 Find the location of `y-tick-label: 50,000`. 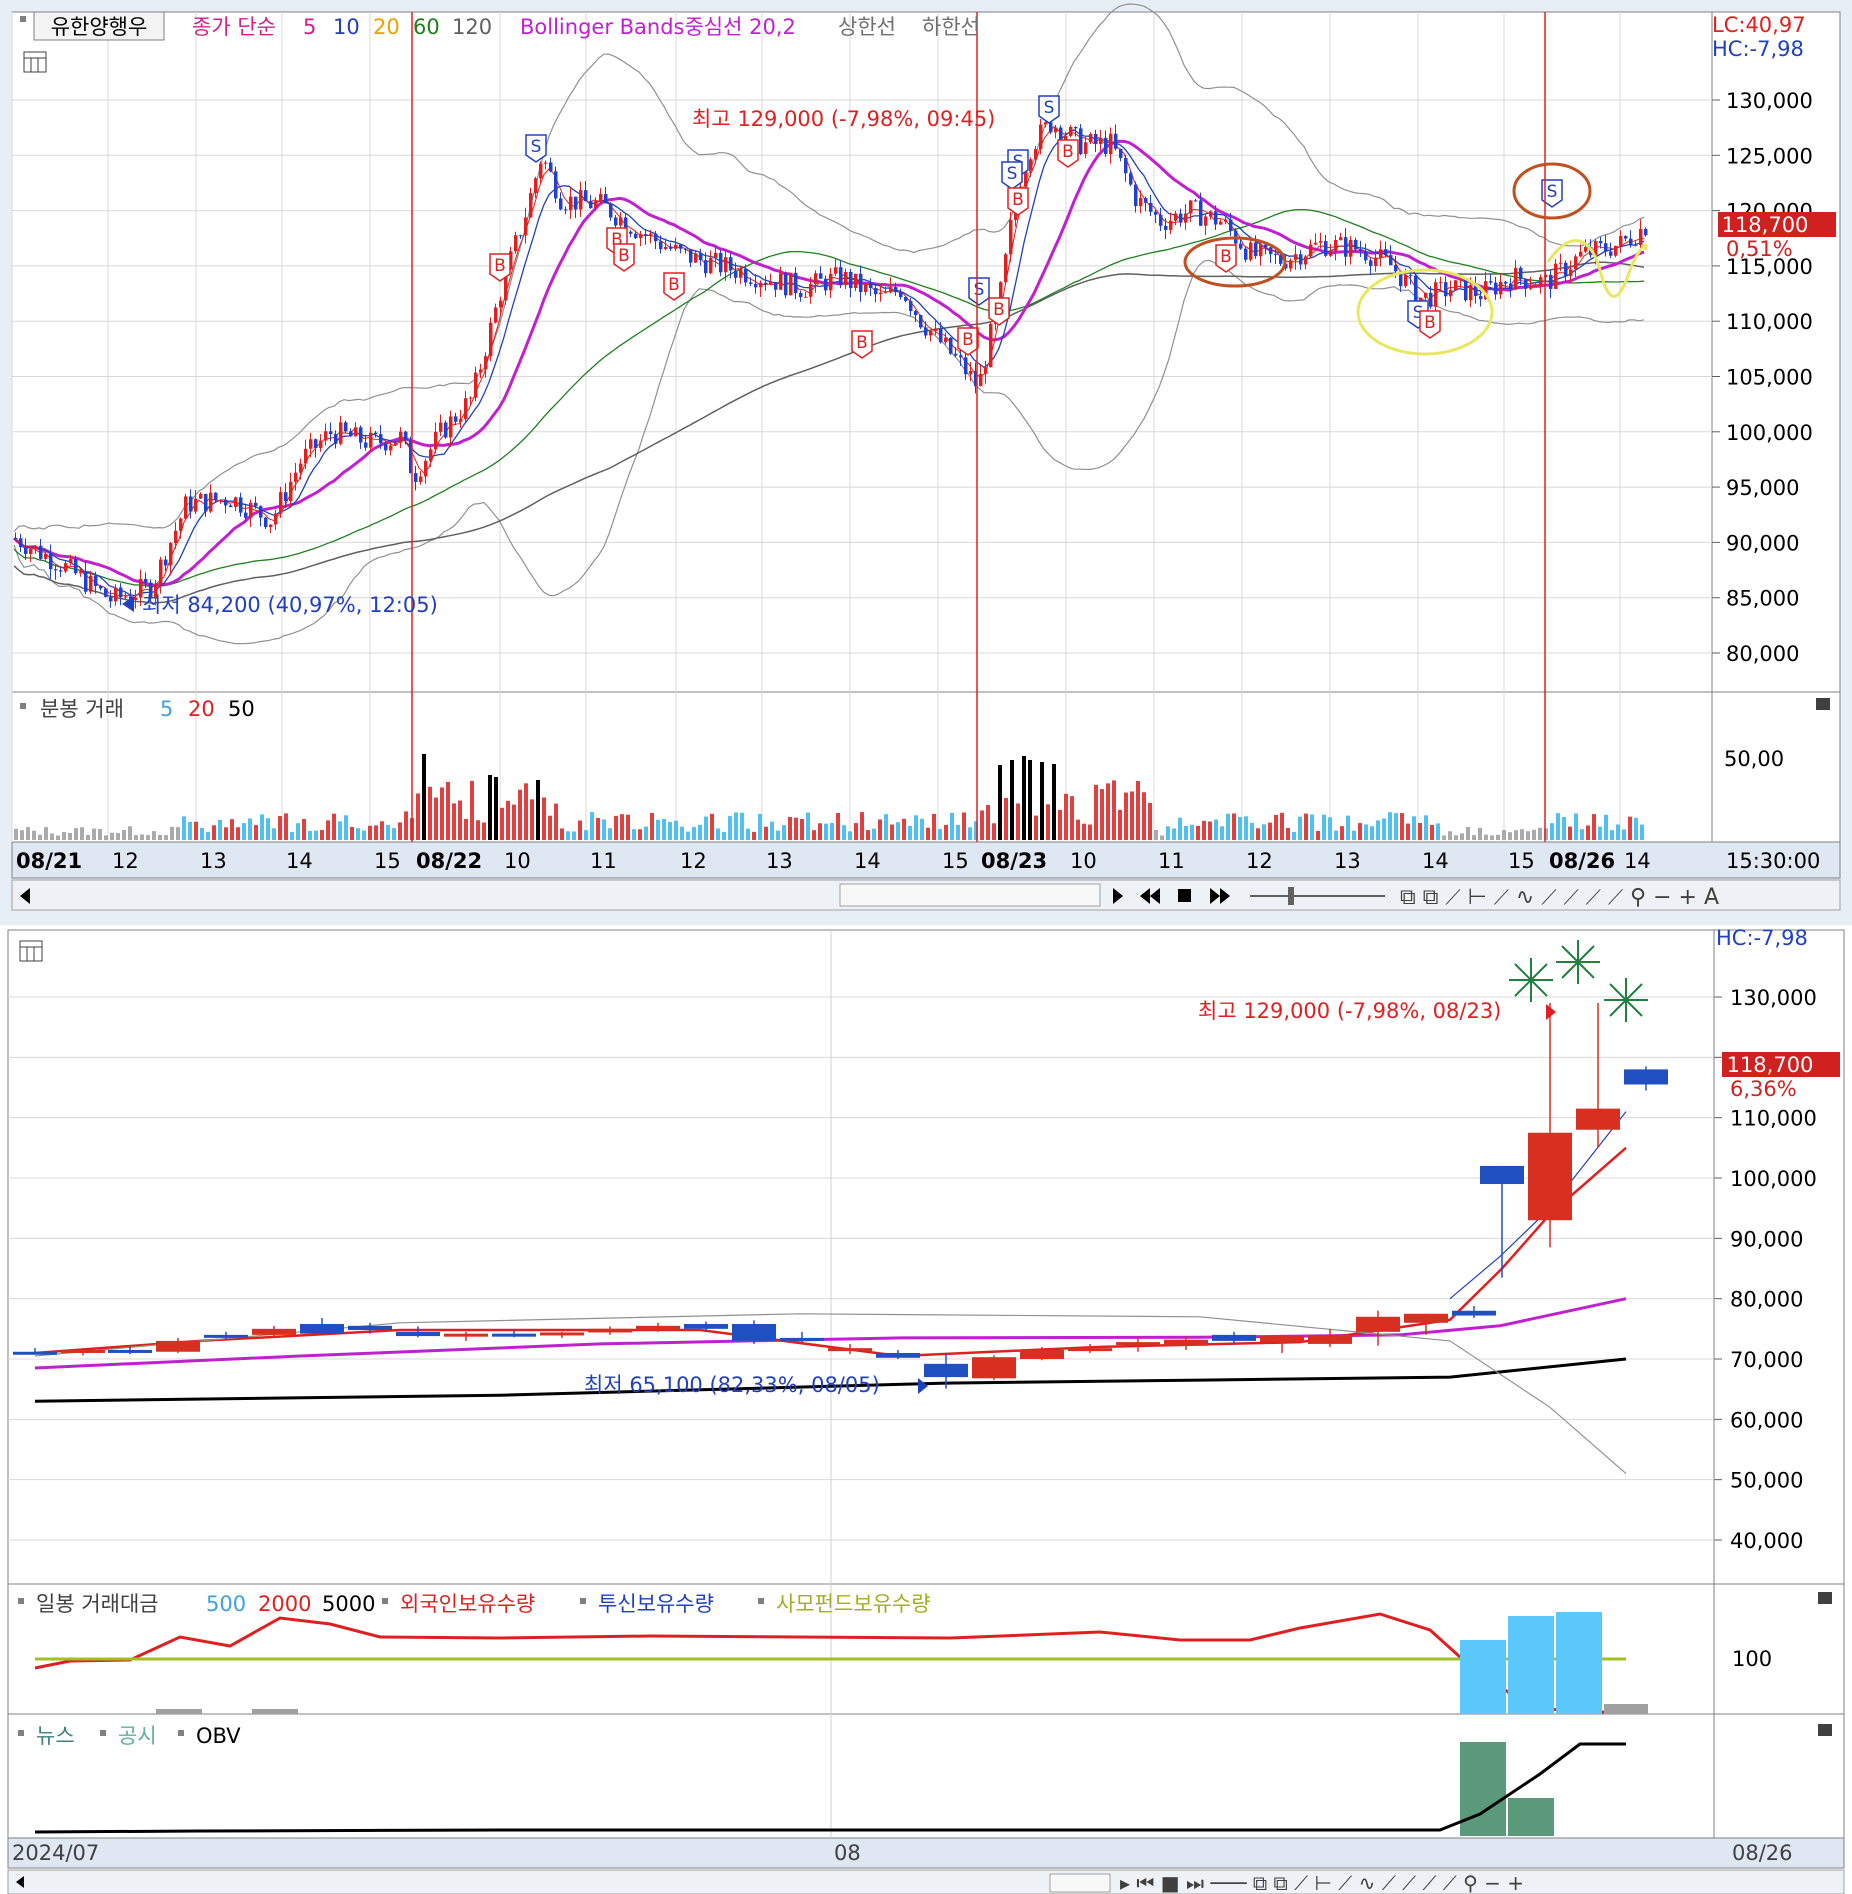

y-tick-label: 50,000 is located at coordinates (1766, 1481).